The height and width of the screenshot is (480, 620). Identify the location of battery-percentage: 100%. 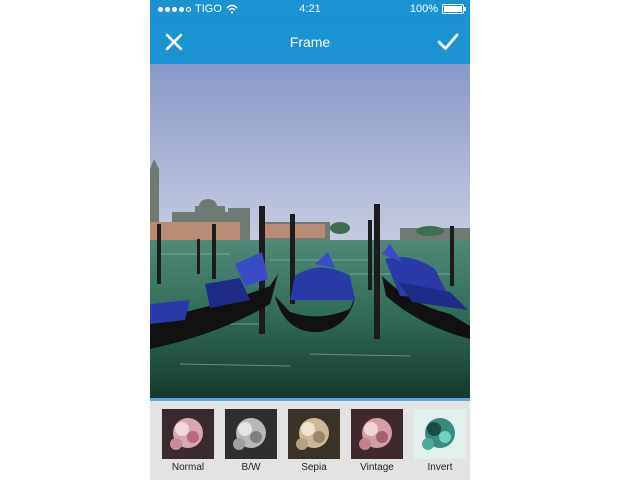
(423, 9).